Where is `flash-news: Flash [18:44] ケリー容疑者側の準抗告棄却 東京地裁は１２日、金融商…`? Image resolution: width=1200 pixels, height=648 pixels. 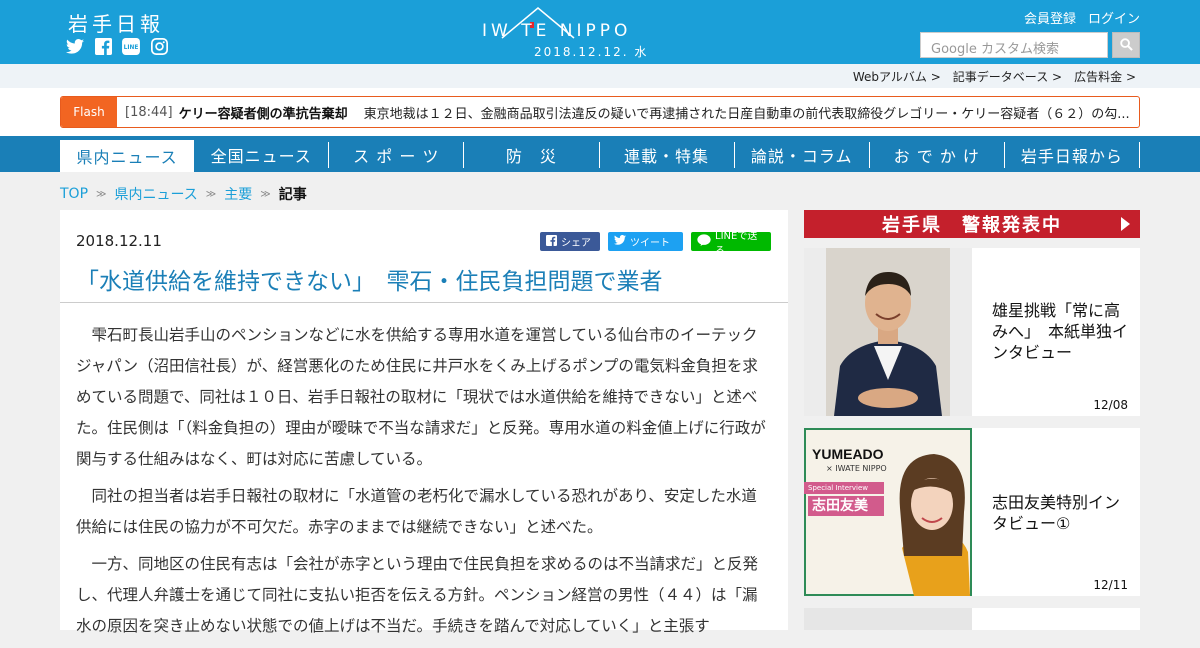
flash-news: Flash [18:44] ケリー容疑者側の準抗告棄却 東京地裁は１２日、金融商… is located at coordinates (600, 112).